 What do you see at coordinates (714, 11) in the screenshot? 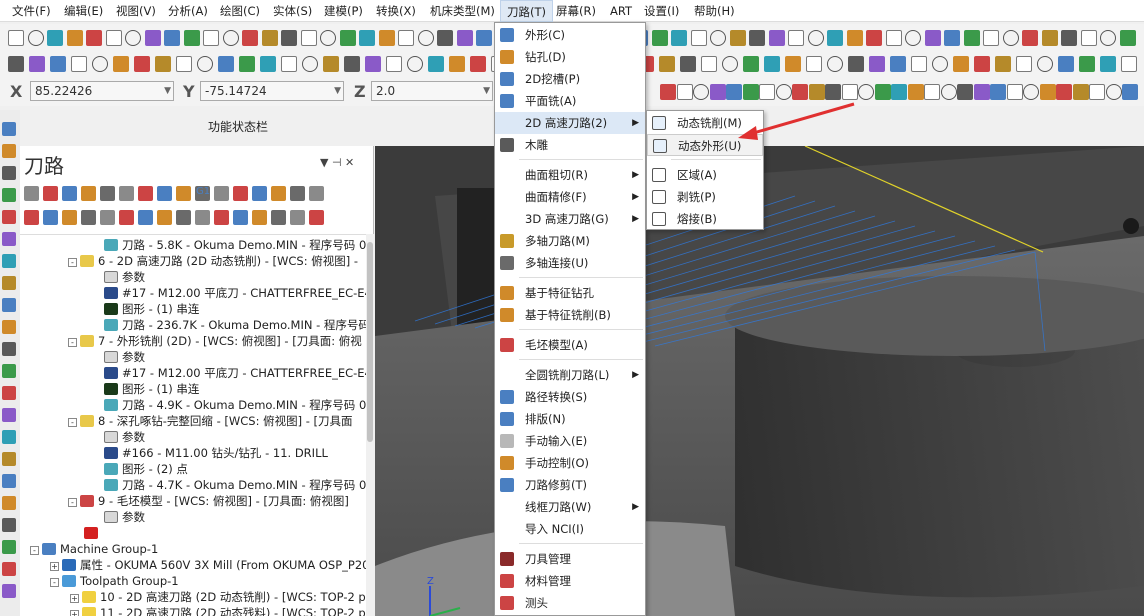
I see `menu-13: 帮助(H)` at bounding box center [714, 11].